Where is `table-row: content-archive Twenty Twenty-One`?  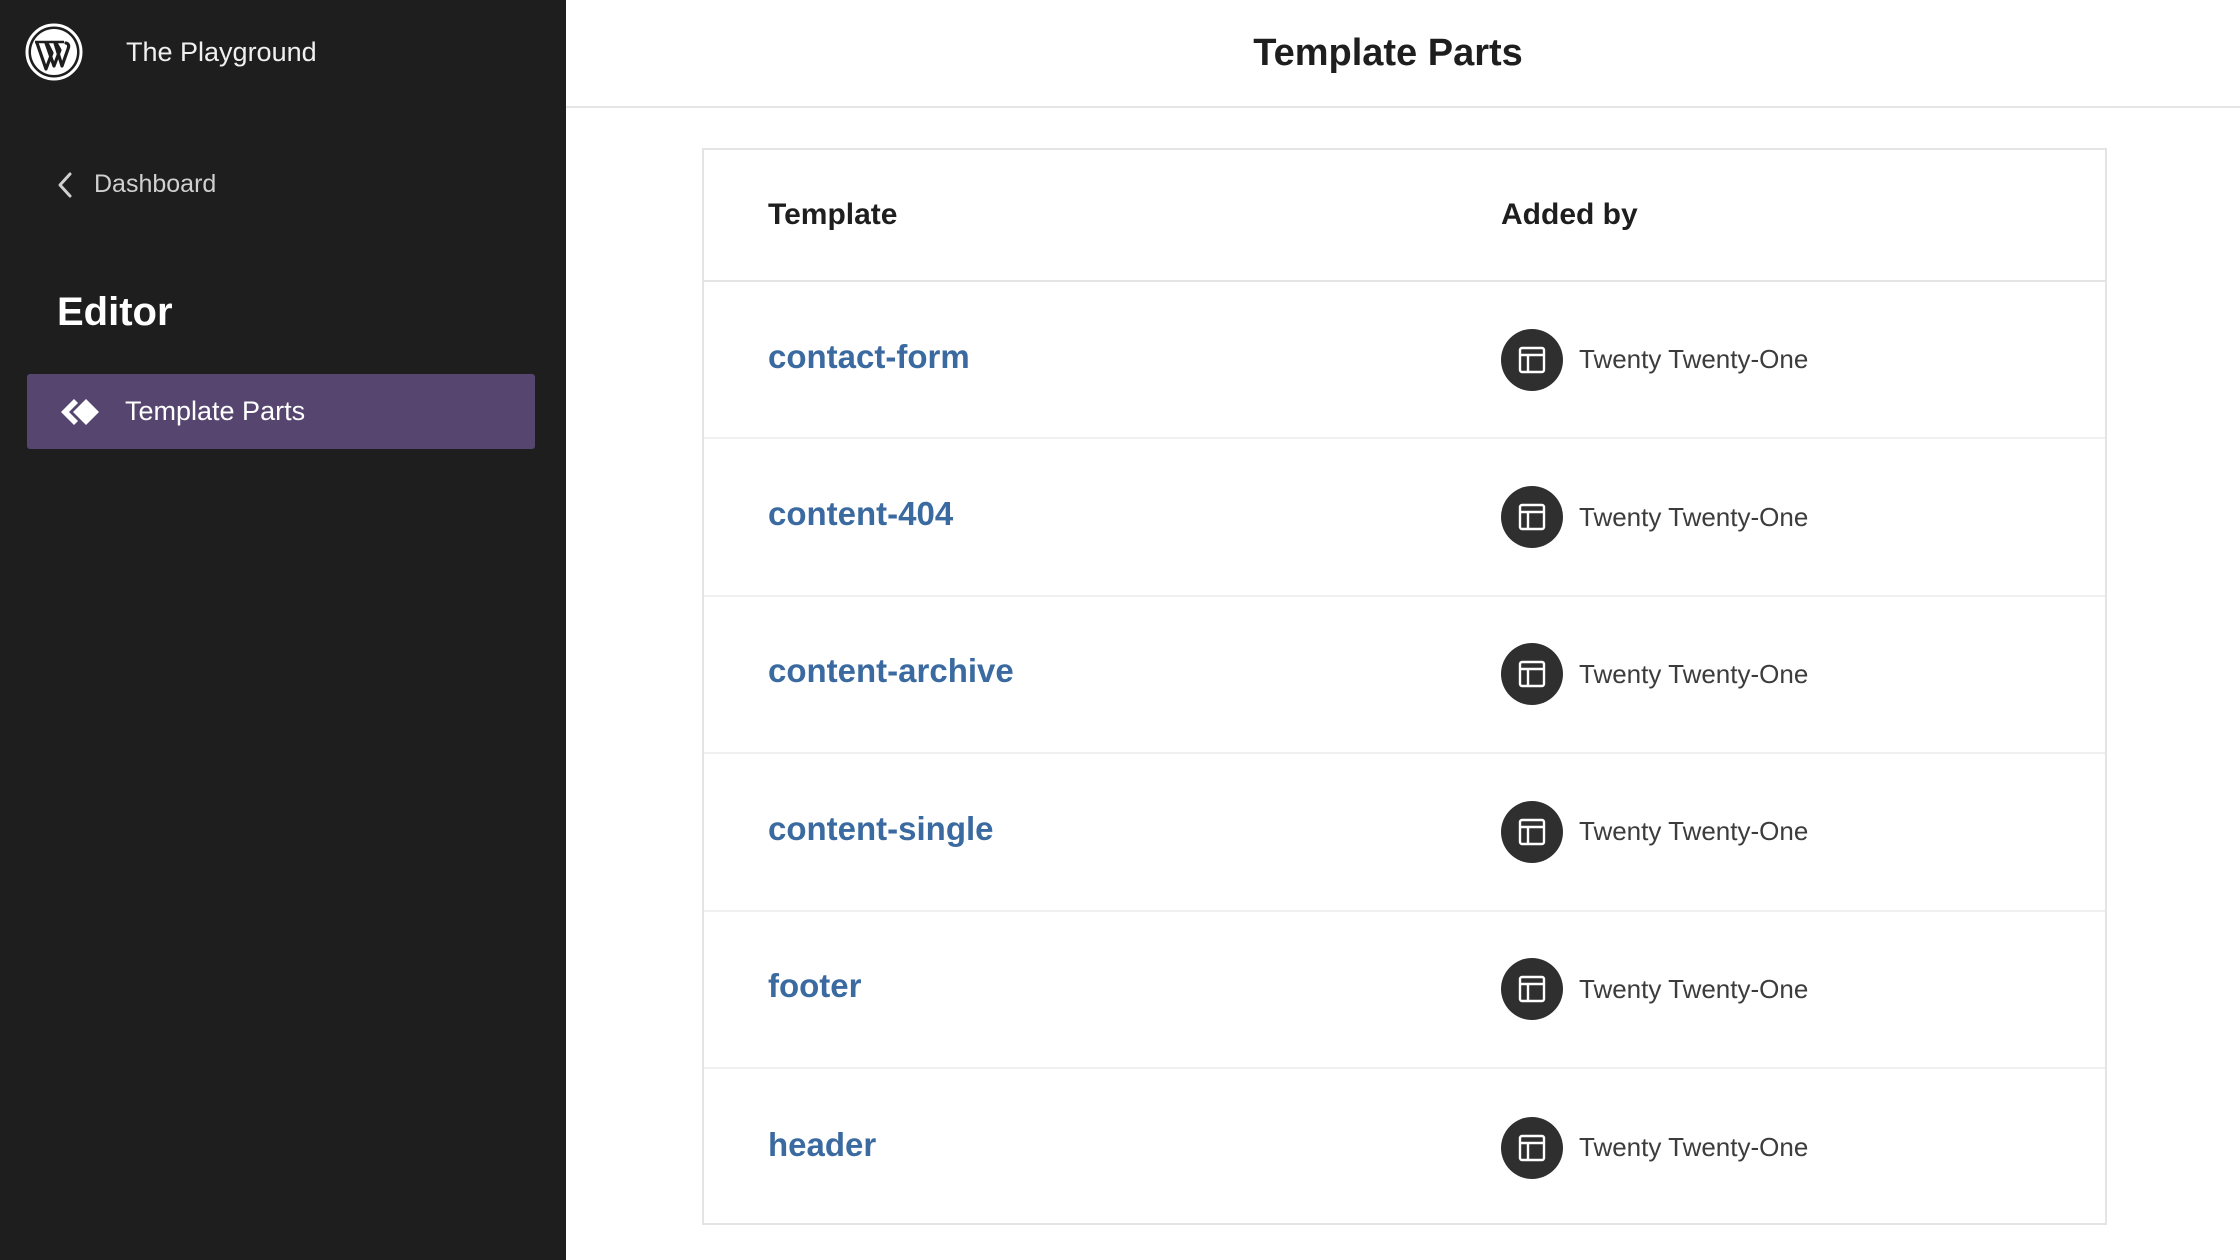
table-row: content-archive Twenty Twenty-One is located at coordinates (1404, 676).